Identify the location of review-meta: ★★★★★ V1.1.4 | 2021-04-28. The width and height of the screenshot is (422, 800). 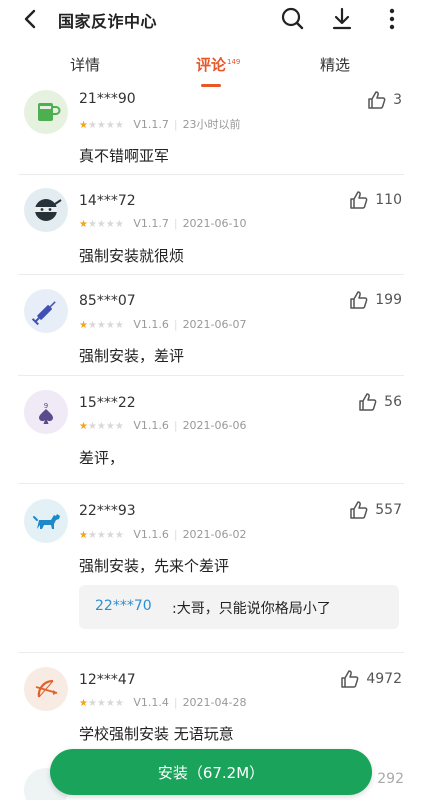
(163, 702).